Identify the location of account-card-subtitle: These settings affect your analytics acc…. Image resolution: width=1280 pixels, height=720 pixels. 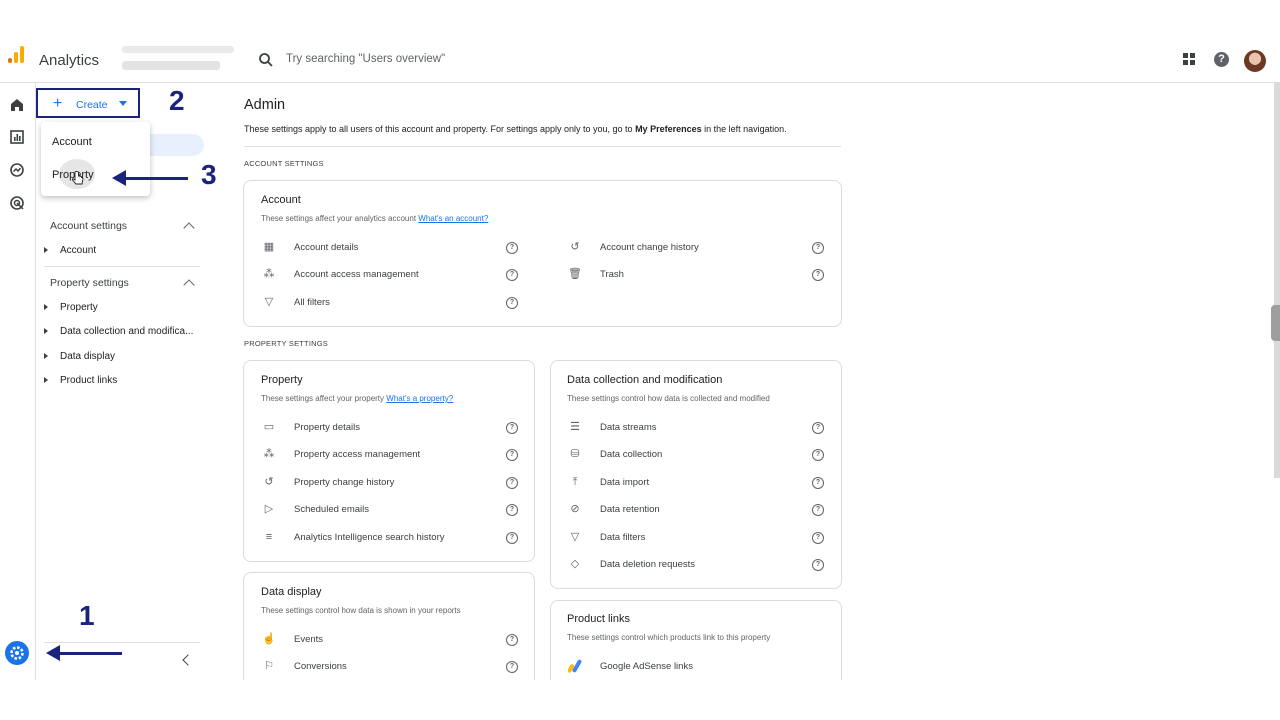
(375, 218).